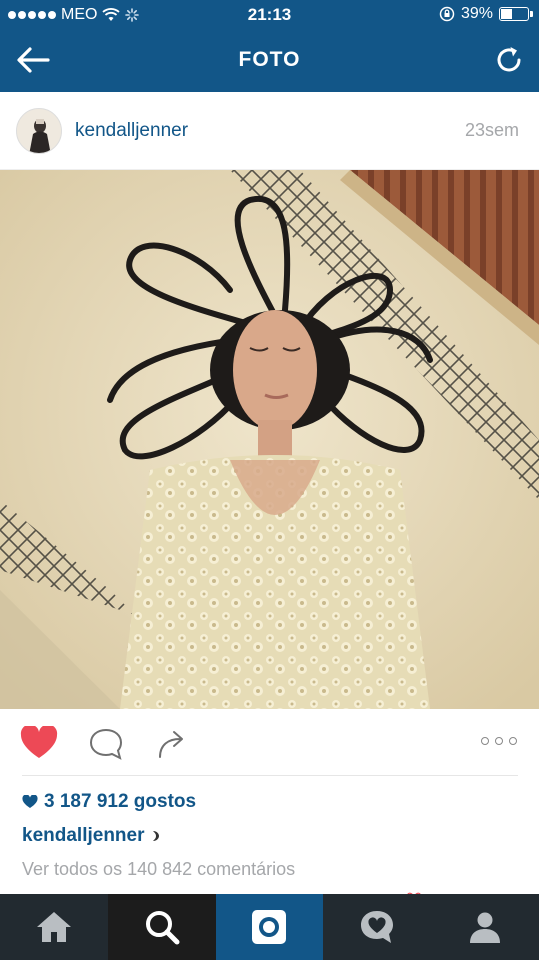 This screenshot has width=539, height=960. Describe the element at coordinates (476, 13) in the screenshot. I see `battery-percent: 39%` at that location.